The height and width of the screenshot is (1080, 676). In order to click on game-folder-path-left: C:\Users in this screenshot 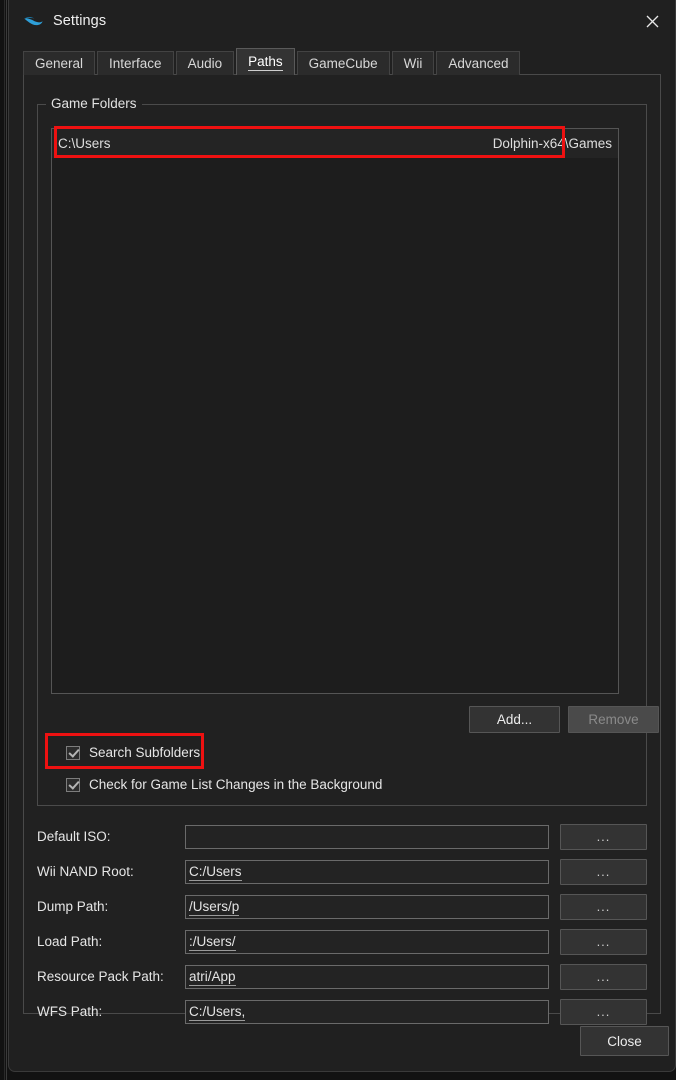, I will do `click(84, 143)`.